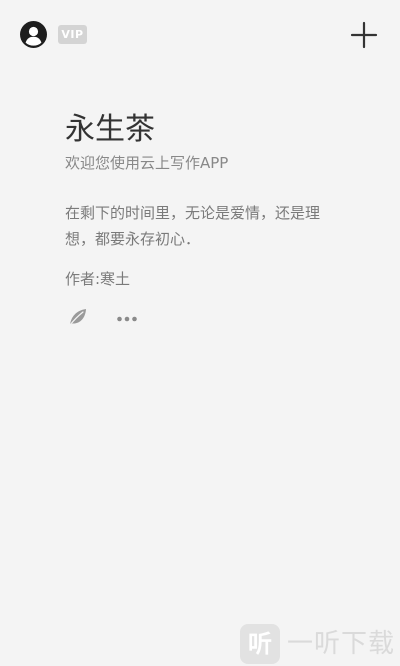 The image size is (400, 666). I want to click on author-label: 作者:寒土, so click(98, 279).